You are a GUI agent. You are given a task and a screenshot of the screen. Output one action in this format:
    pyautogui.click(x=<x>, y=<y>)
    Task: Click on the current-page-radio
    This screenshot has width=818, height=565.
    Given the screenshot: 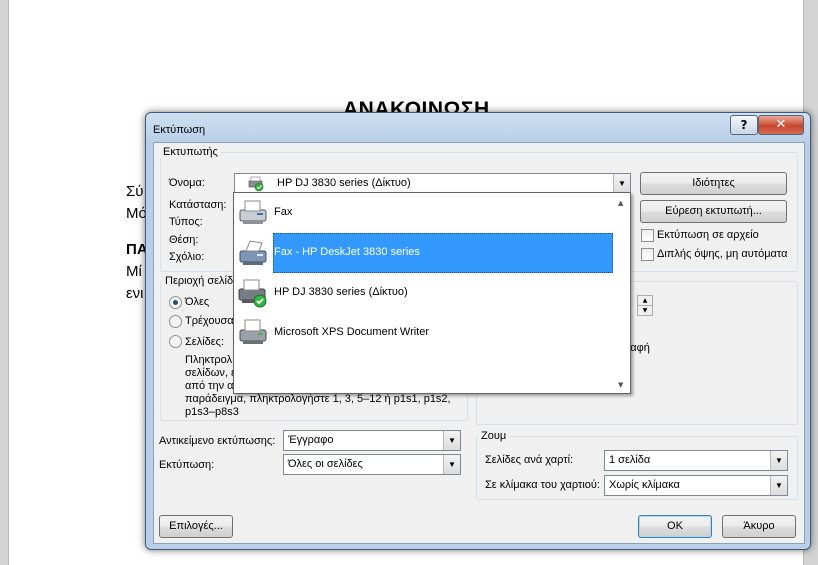 What is the action you would take?
    pyautogui.click(x=175, y=321)
    